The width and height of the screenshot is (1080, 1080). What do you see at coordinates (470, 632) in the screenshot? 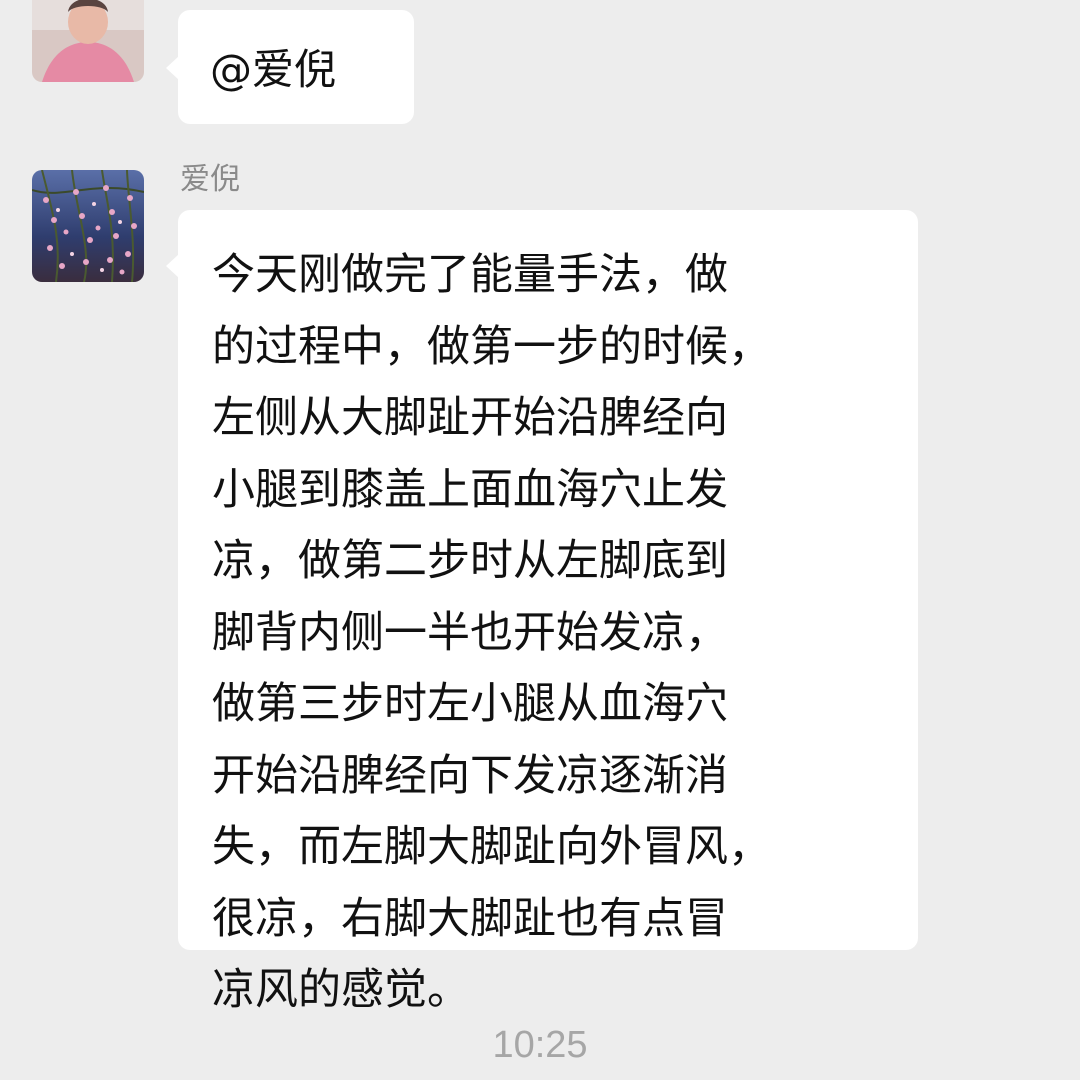
I see `message-line: 脚背内侧一半也开始发凉，` at bounding box center [470, 632].